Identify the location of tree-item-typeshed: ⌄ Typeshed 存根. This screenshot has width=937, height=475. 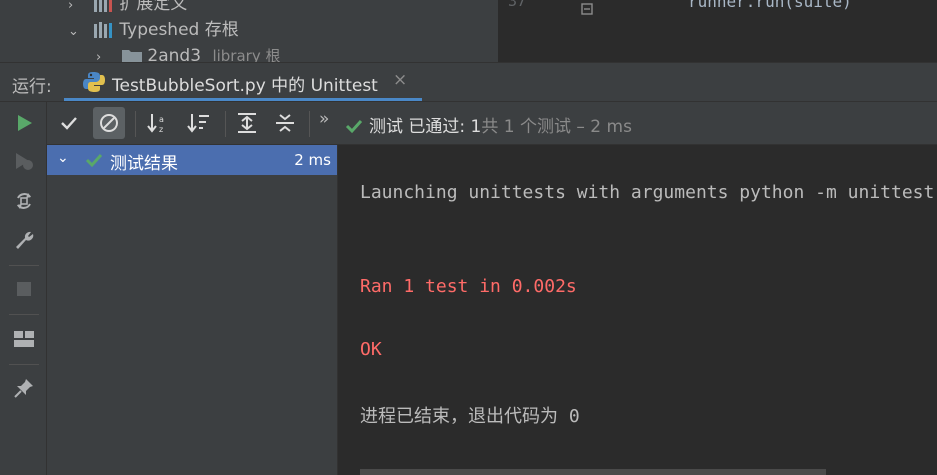
(153, 30).